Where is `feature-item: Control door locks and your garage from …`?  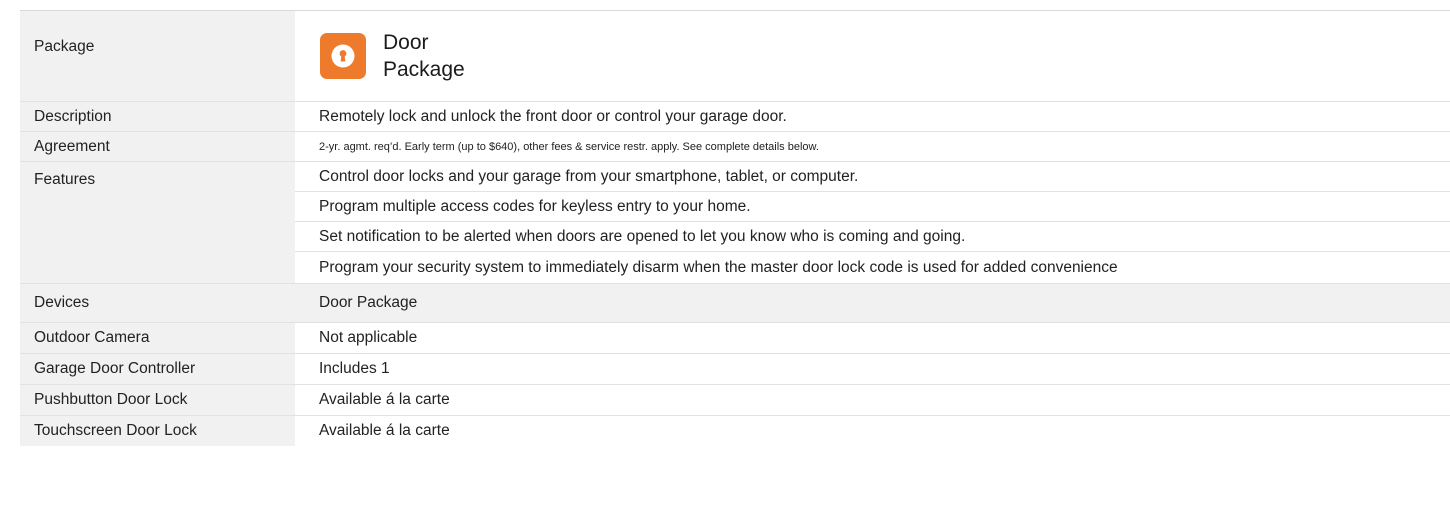 feature-item: Control door locks and your garage from … is located at coordinates (872, 177).